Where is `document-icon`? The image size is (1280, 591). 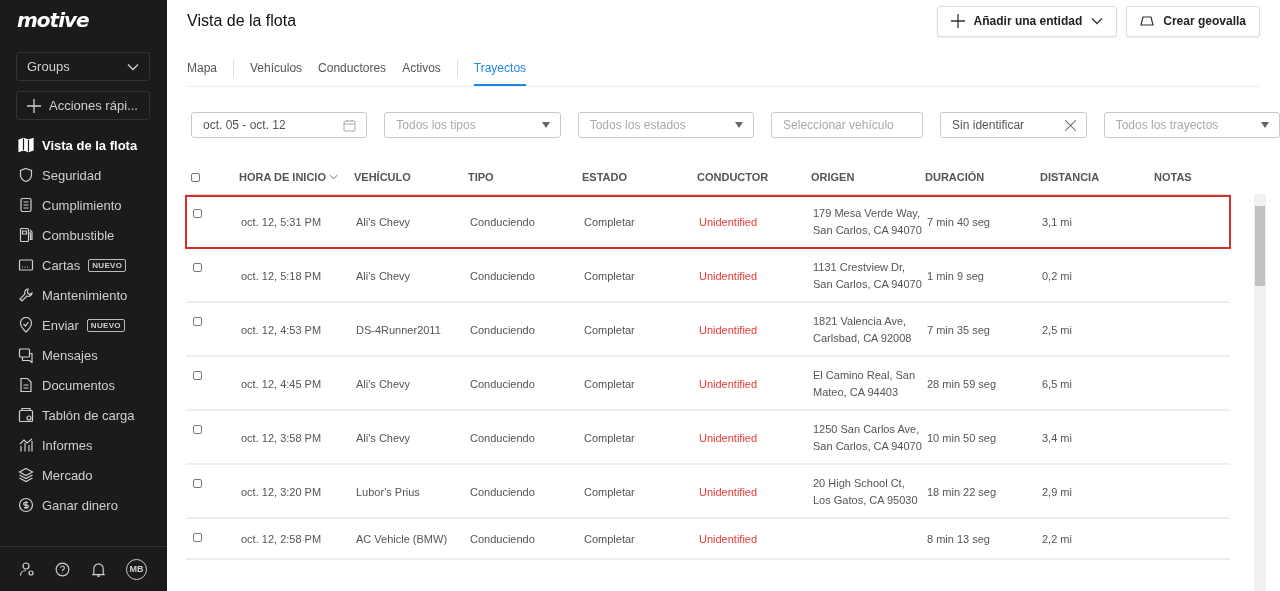
document-icon is located at coordinates (26, 385).